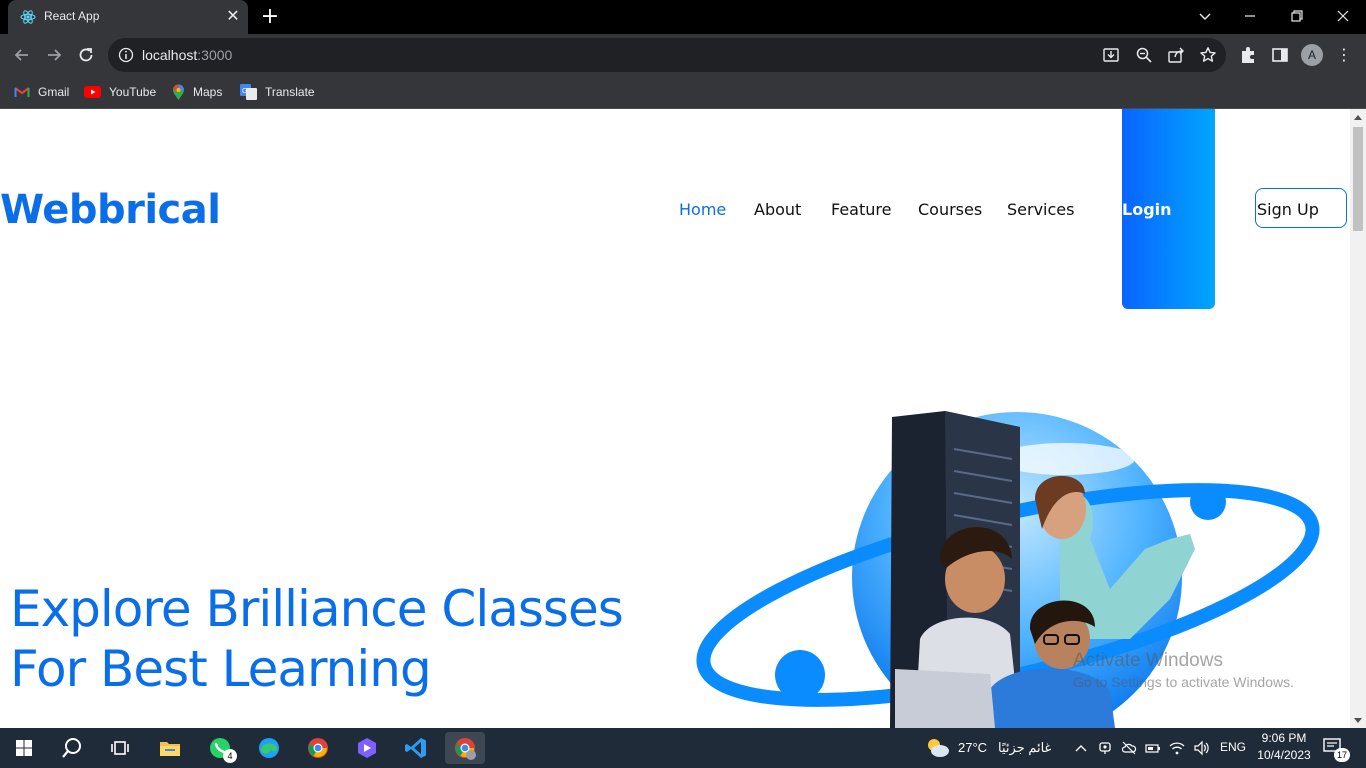  I want to click on bookmark-label: Gmail, so click(54, 92).